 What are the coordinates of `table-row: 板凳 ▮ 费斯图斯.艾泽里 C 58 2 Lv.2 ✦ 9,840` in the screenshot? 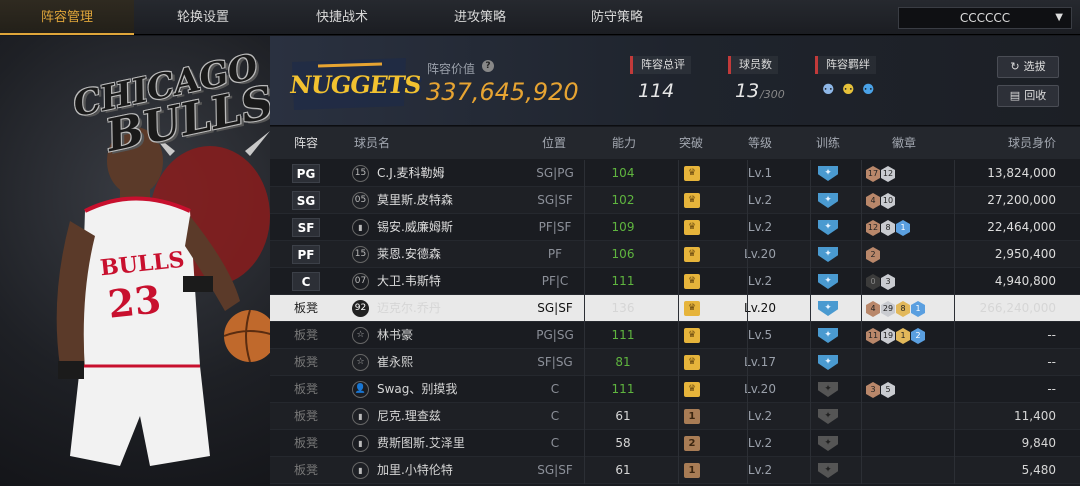 It's located at (675, 443).